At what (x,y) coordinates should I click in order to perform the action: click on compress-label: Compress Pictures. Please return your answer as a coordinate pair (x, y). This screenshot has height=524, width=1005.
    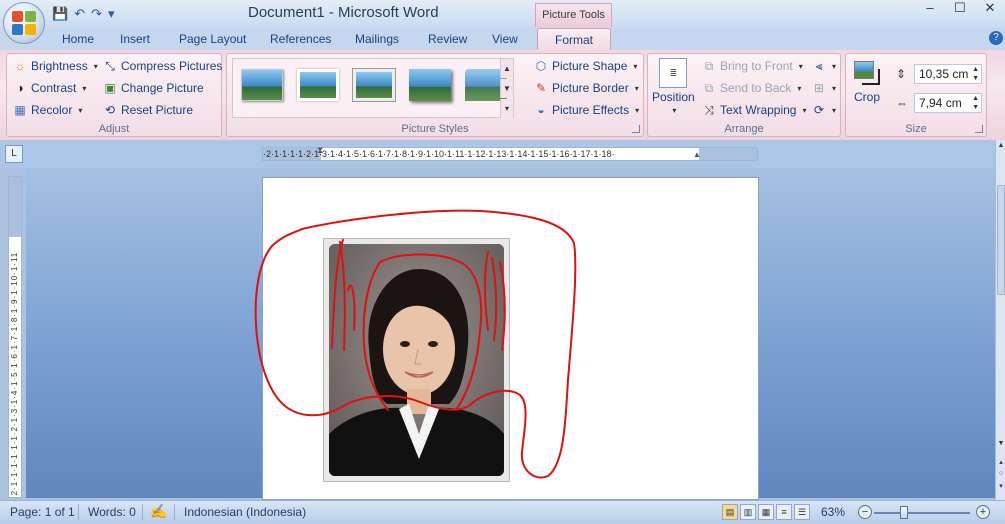
    Looking at the image, I should click on (172, 66).